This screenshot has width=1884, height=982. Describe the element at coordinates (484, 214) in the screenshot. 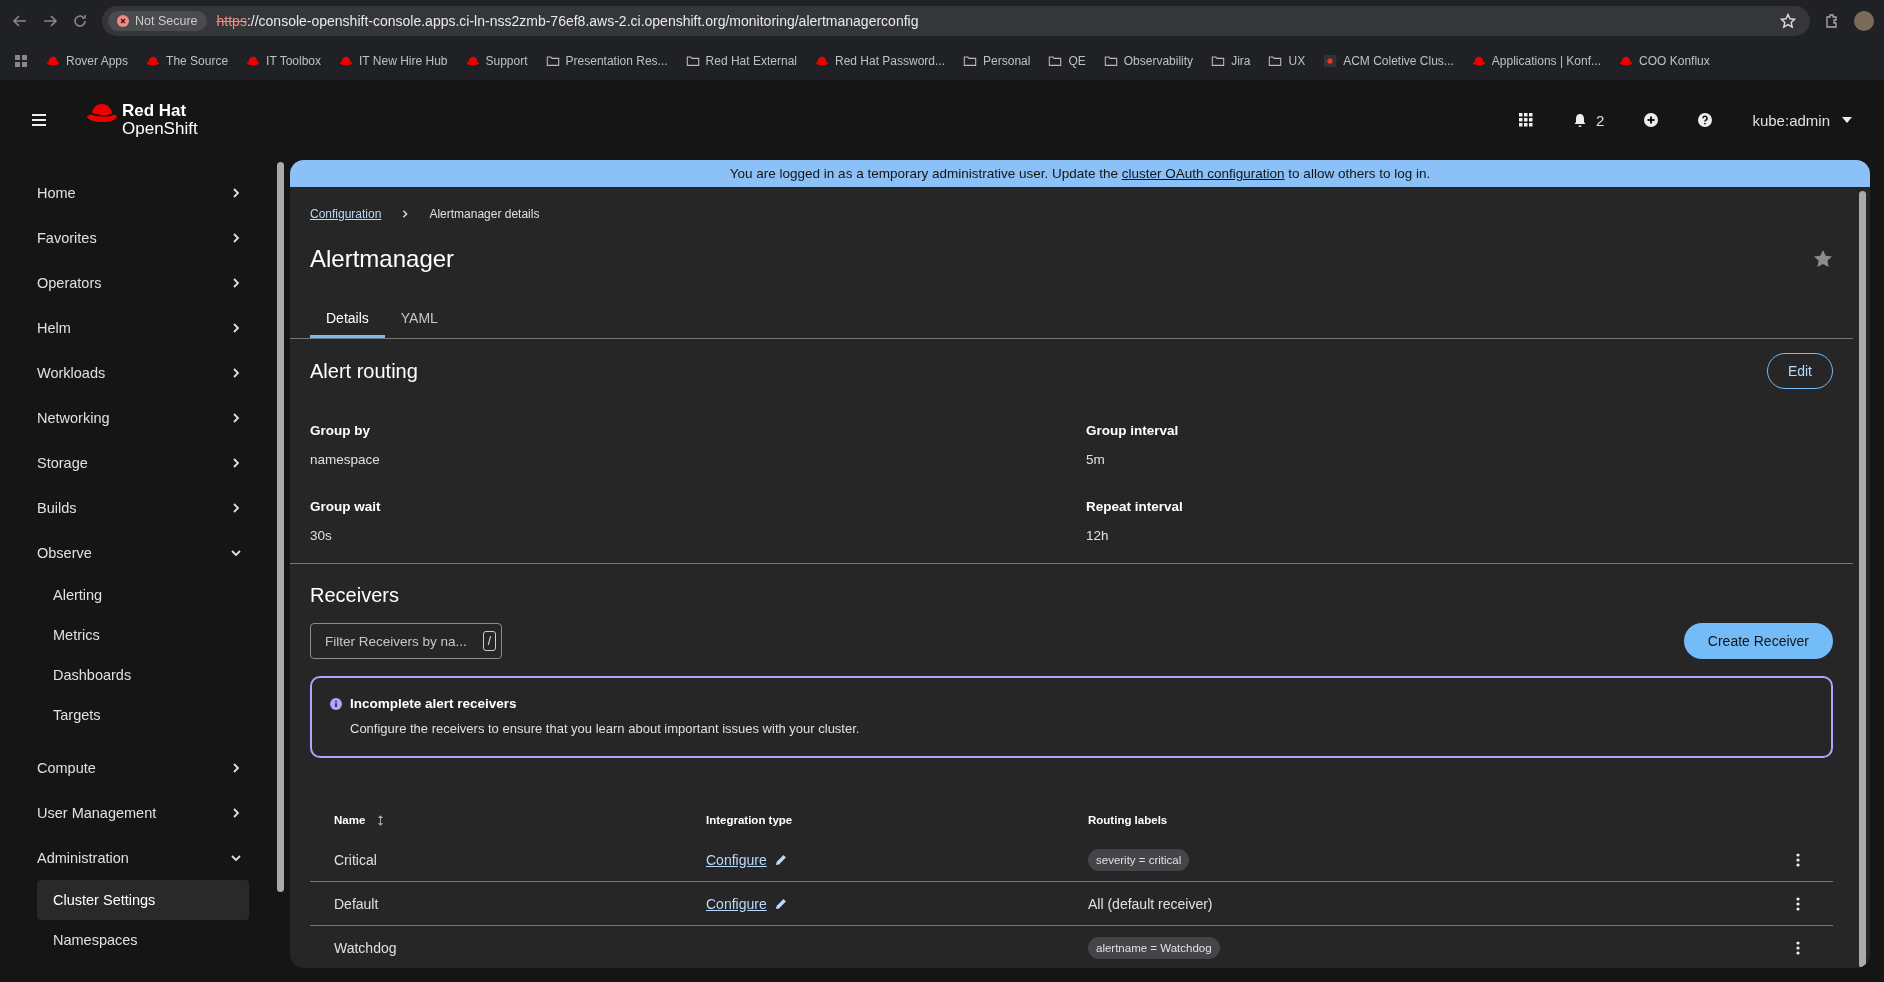

I see `breadcrumb-current: Alertmanager details` at that location.